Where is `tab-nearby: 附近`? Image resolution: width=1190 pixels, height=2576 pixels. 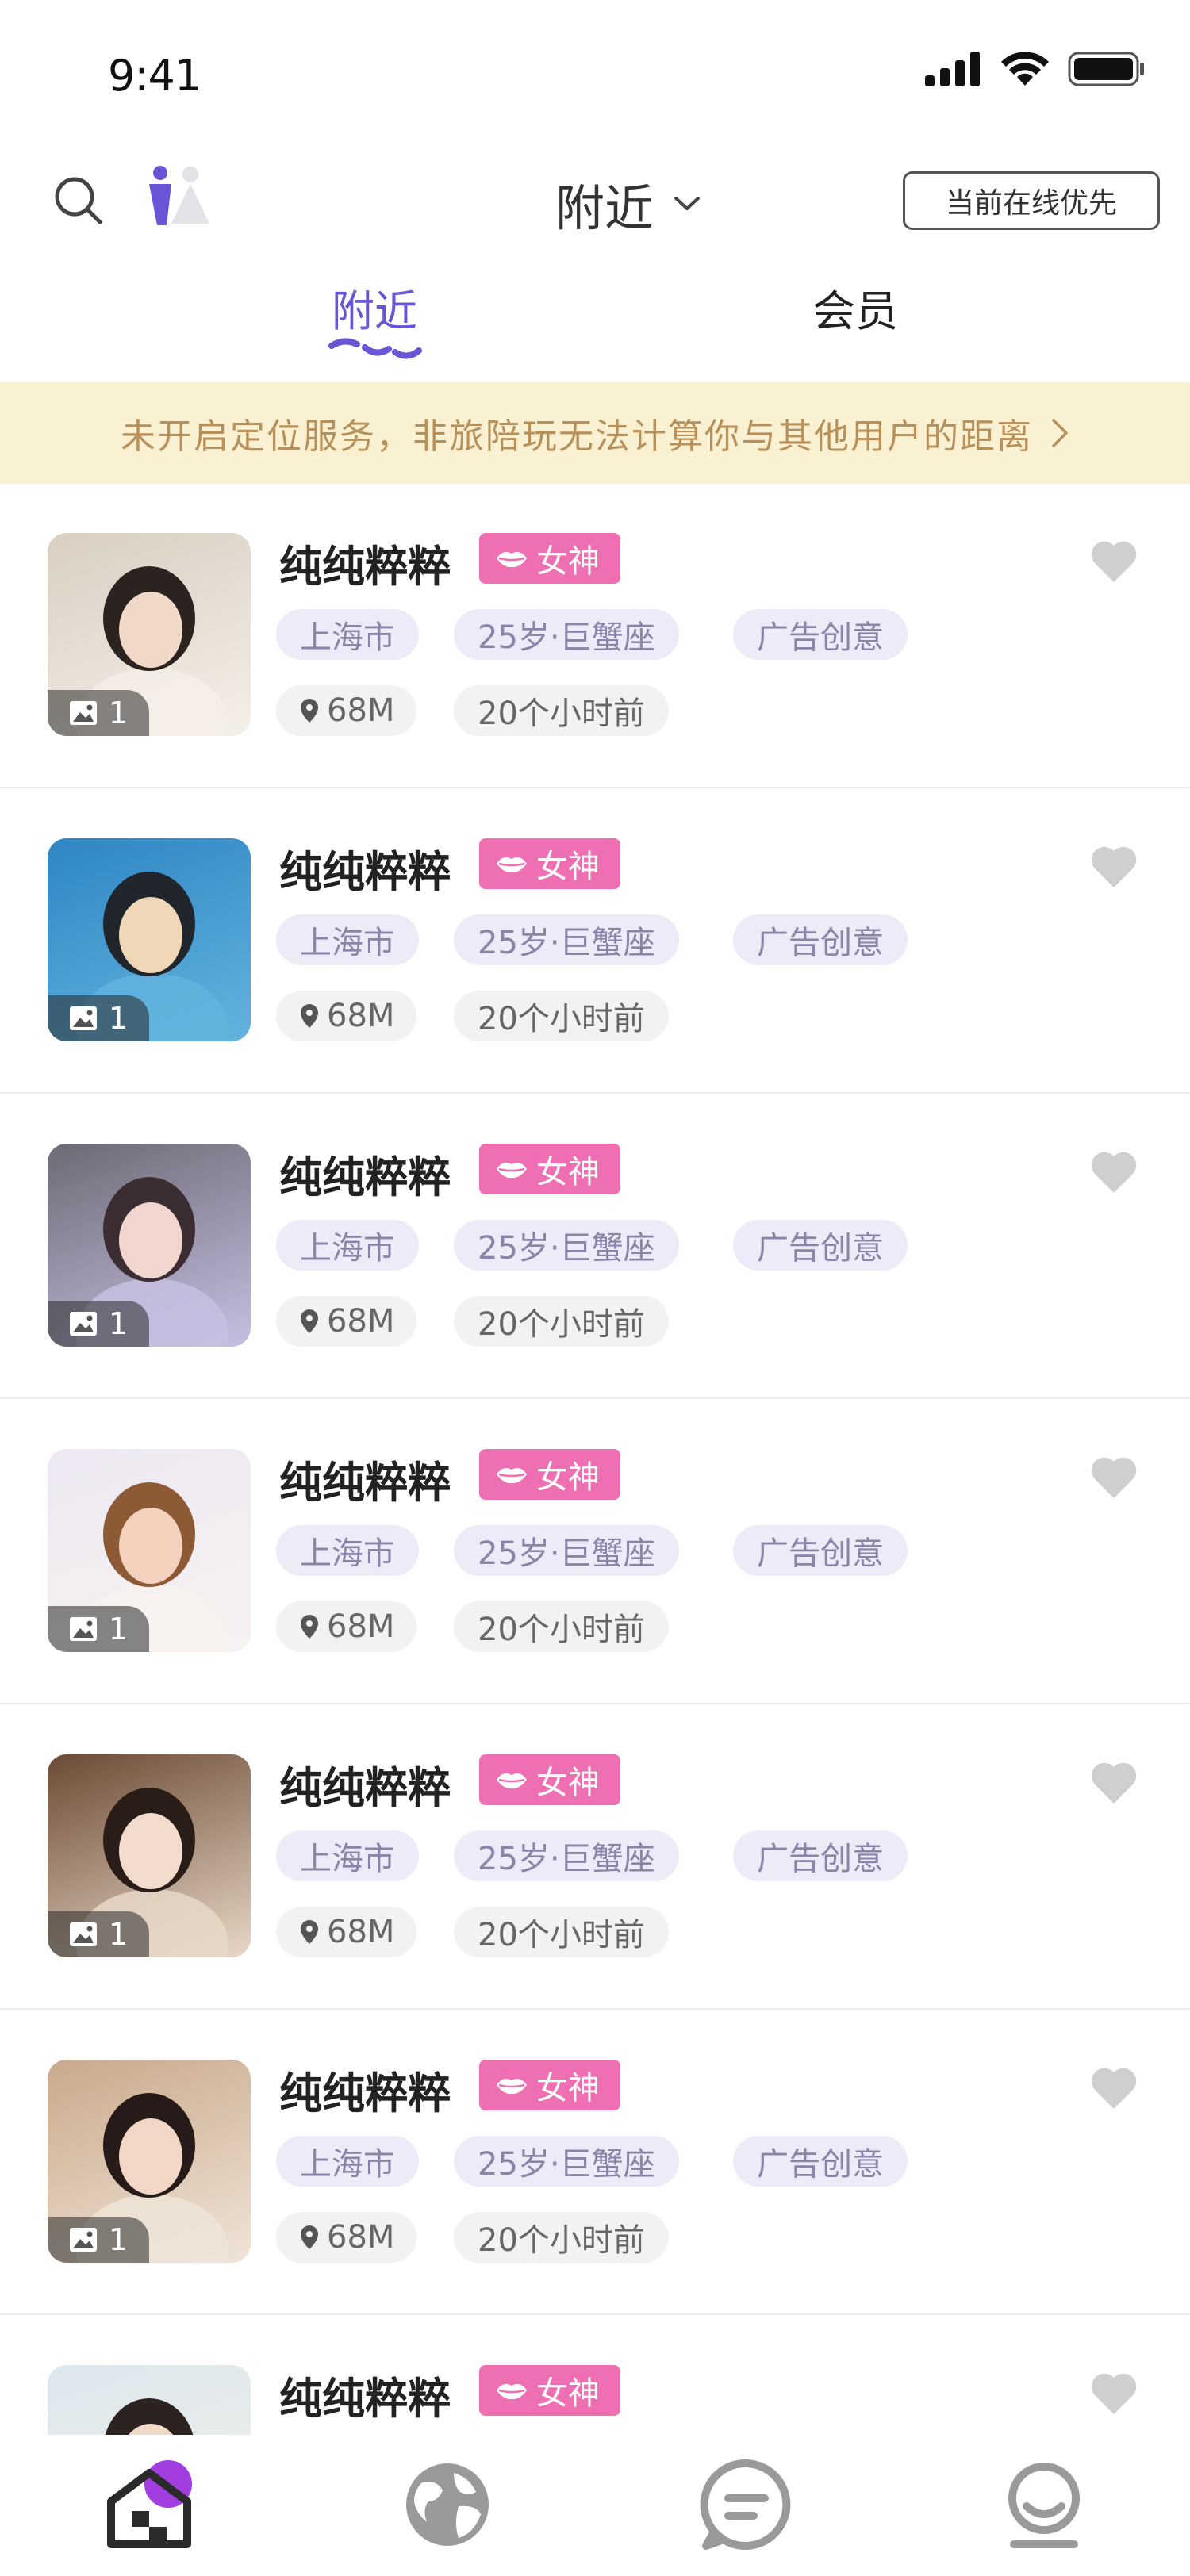
tab-nearby: 附近 is located at coordinates (374, 307).